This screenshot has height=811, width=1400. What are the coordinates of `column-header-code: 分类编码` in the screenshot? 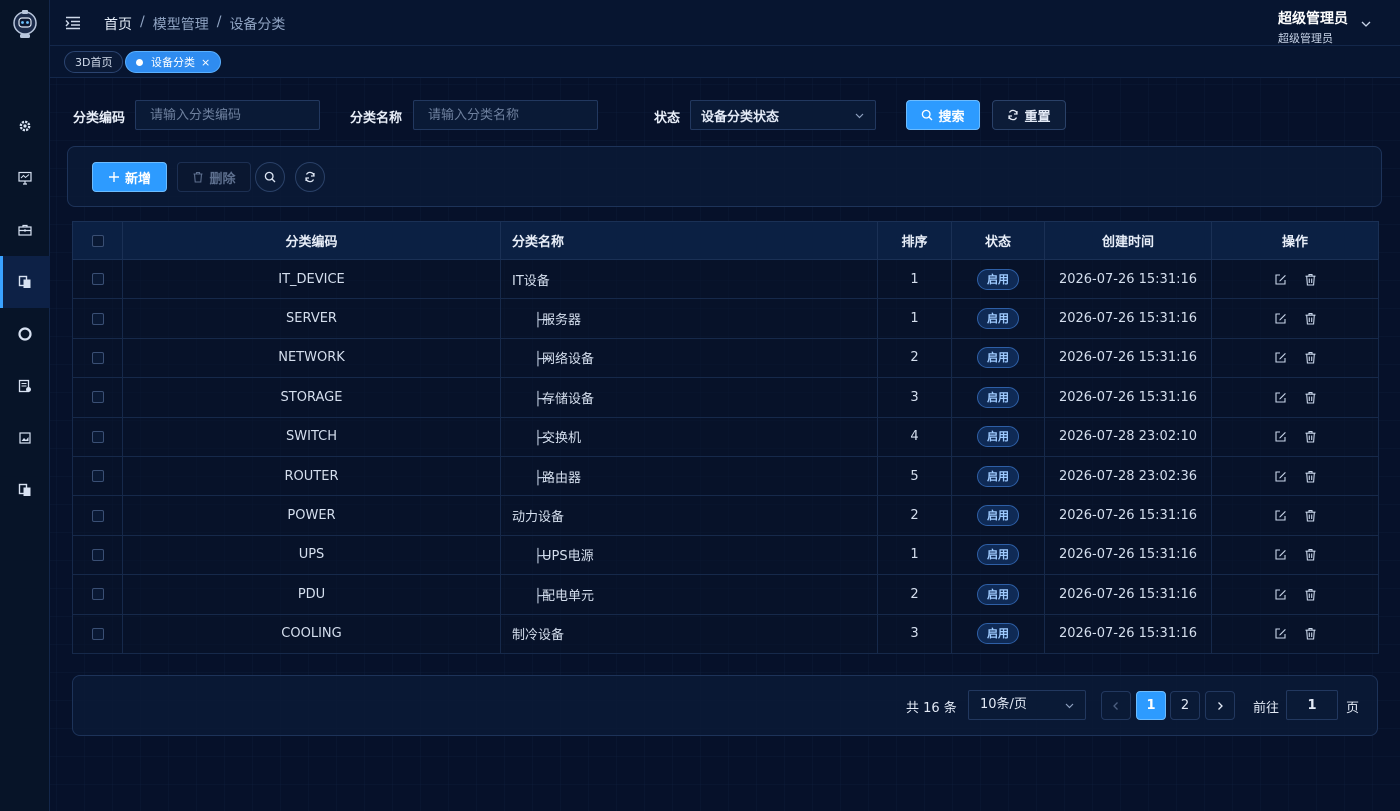 It's located at (311, 240).